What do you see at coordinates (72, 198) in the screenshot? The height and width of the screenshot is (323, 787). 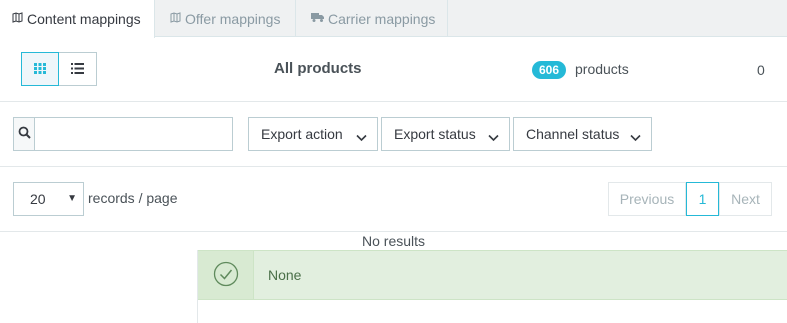 I see `caret-down-icon: ▼` at bounding box center [72, 198].